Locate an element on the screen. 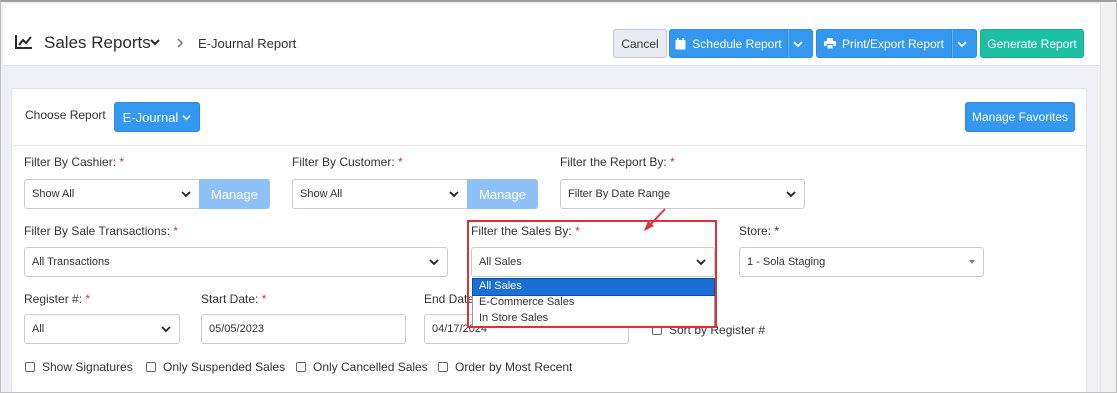  printer-icon is located at coordinates (829, 43).